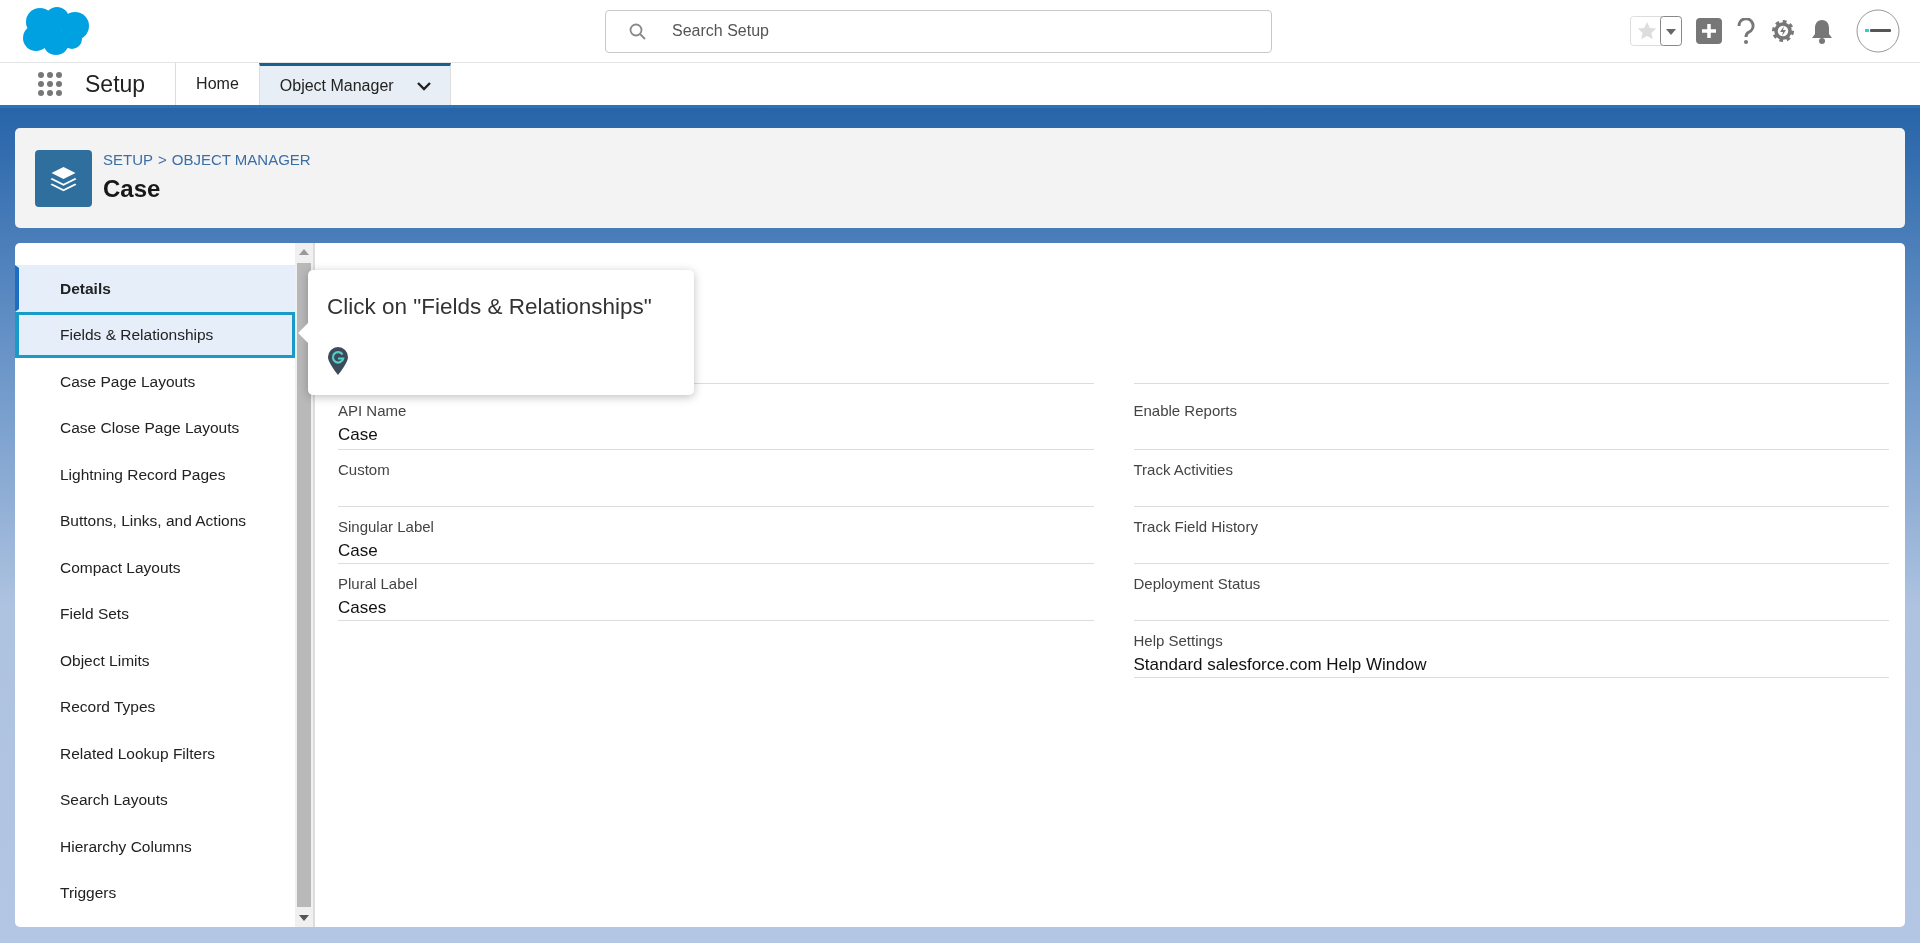  I want to click on sidebar-item: Compact Layouts, so click(155, 567).